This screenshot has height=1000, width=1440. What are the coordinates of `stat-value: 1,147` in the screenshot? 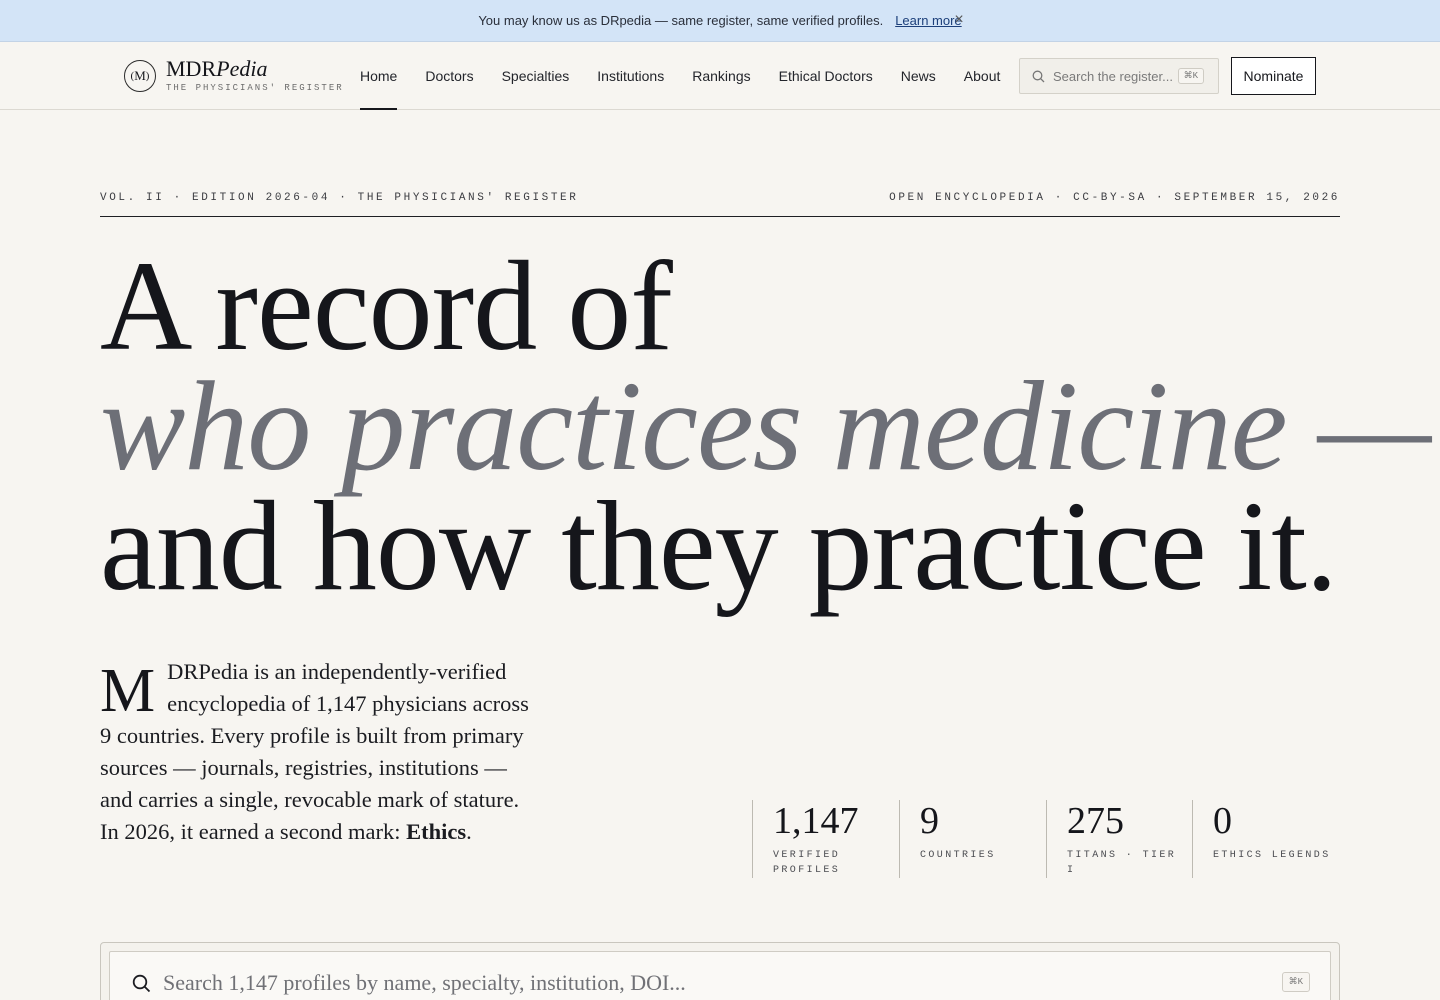 It's located at (816, 821).